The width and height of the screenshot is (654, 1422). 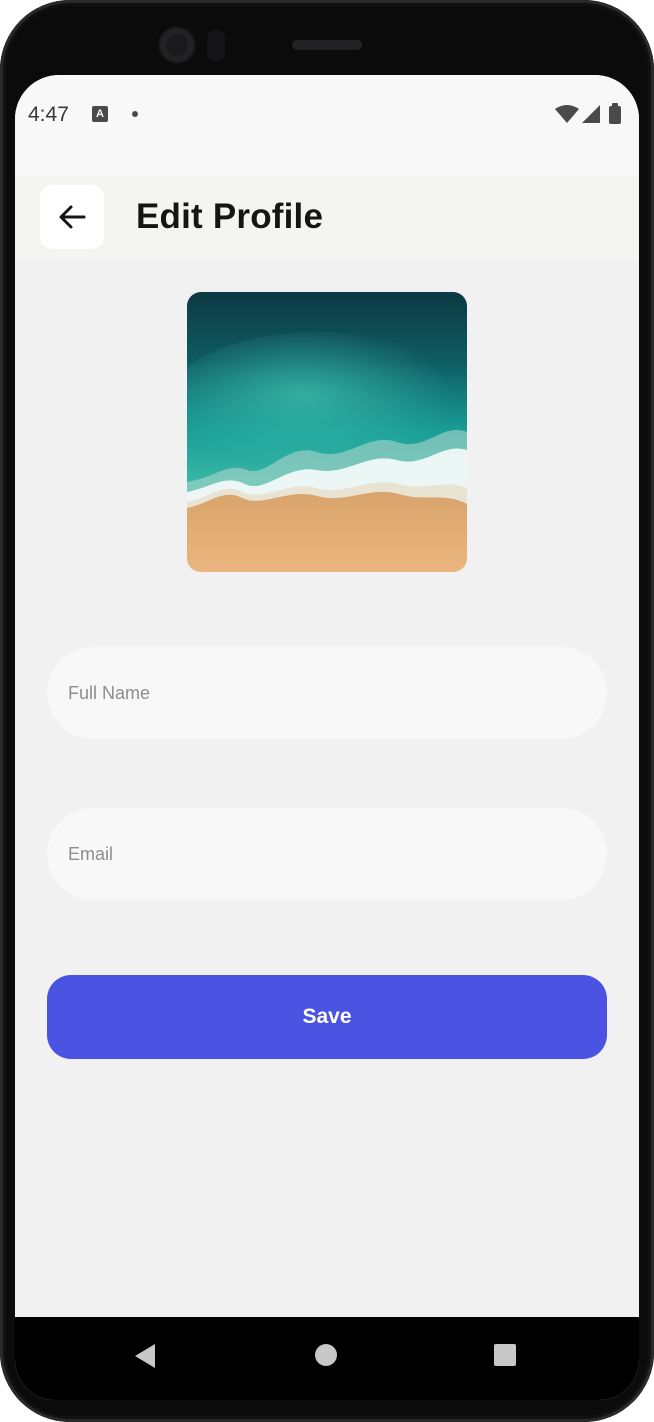 What do you see at coordinates (505, 1355) in the screenshot?
I see `nav-recents-icon` at bounding box center [505, 1355].